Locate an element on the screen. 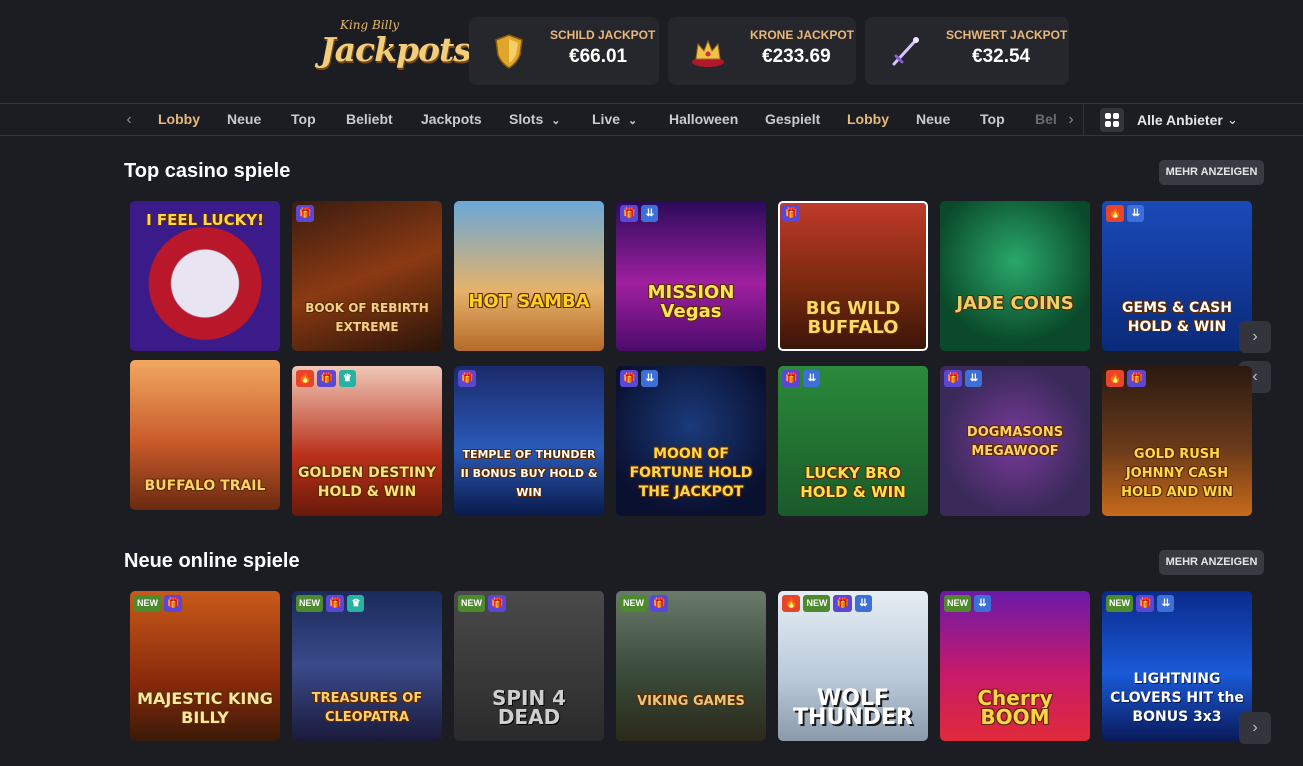 This screenshot has width=1303, height=766. nav-item-slots: Slots ⌄ is located at coordinates (534, 119).